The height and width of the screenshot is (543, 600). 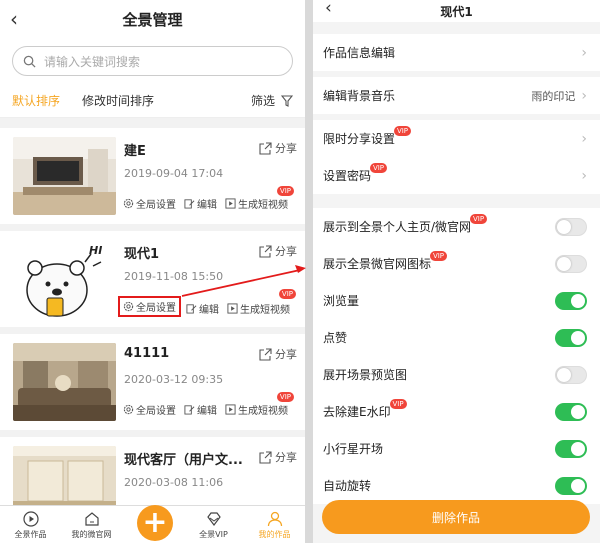 I want to click on row-likes: 点赞, so click(x=456, y=337).